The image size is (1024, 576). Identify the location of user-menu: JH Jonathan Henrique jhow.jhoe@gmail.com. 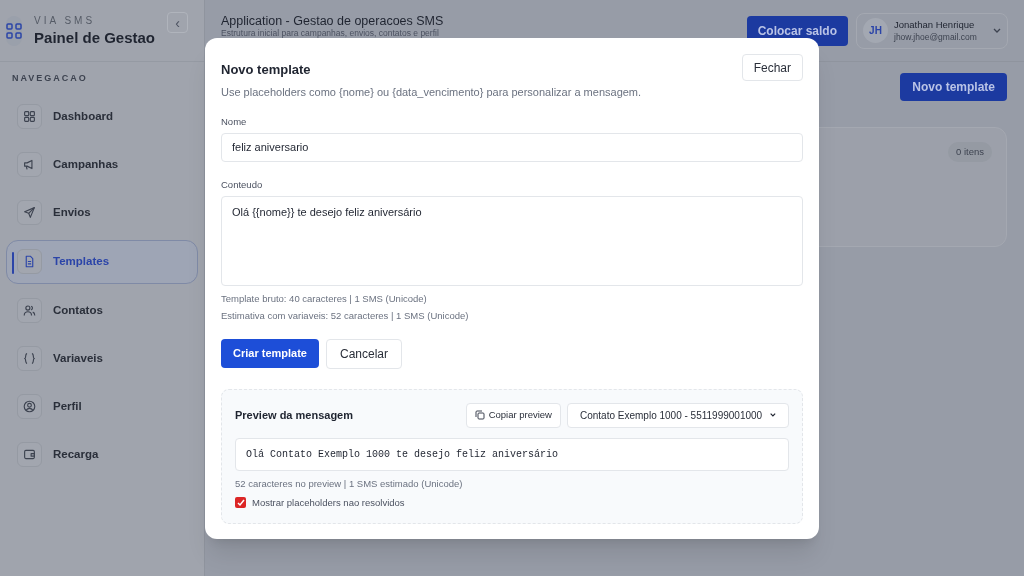
(932, 30).